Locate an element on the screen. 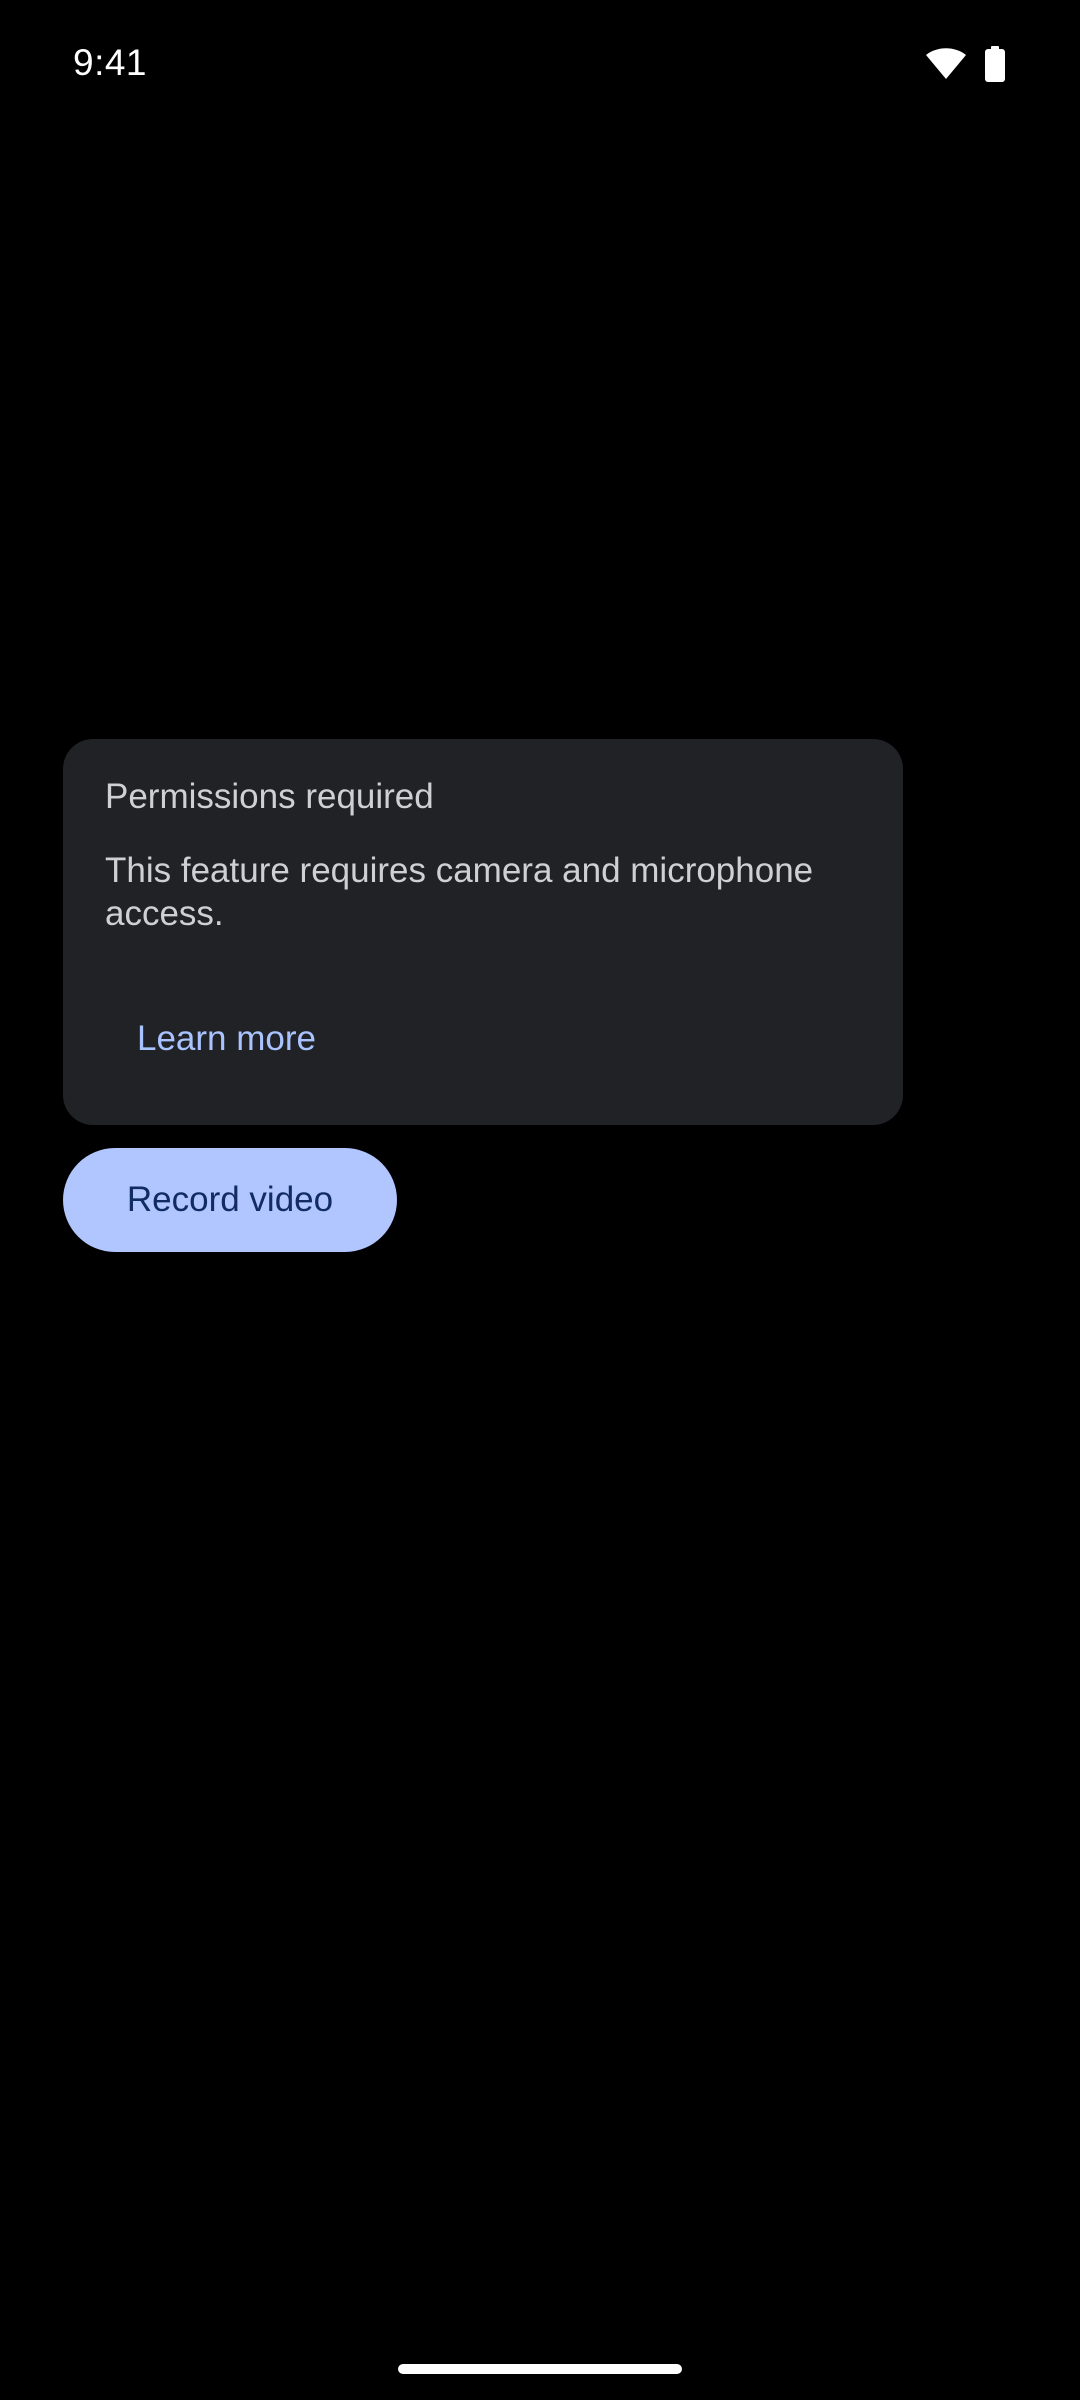 This screenshot has height=2400, width=1080. status-bar: 9:41 is located at coordinates (540, 65).